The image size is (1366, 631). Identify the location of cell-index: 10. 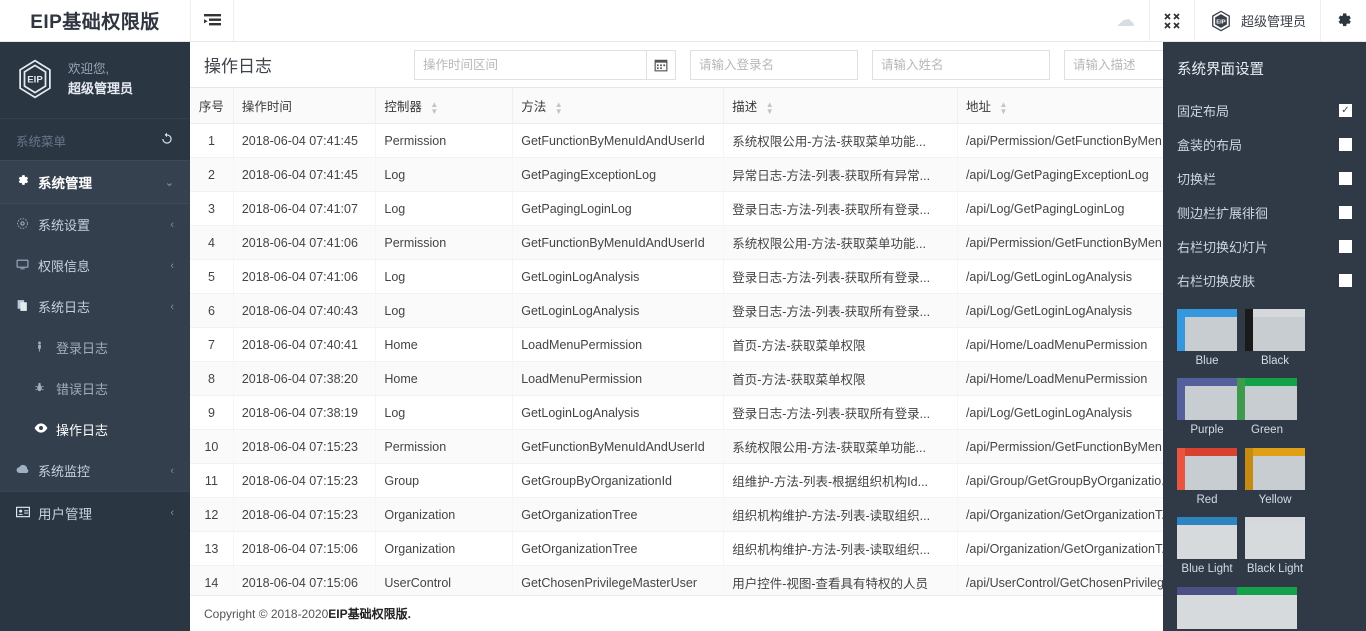
(212, 446).